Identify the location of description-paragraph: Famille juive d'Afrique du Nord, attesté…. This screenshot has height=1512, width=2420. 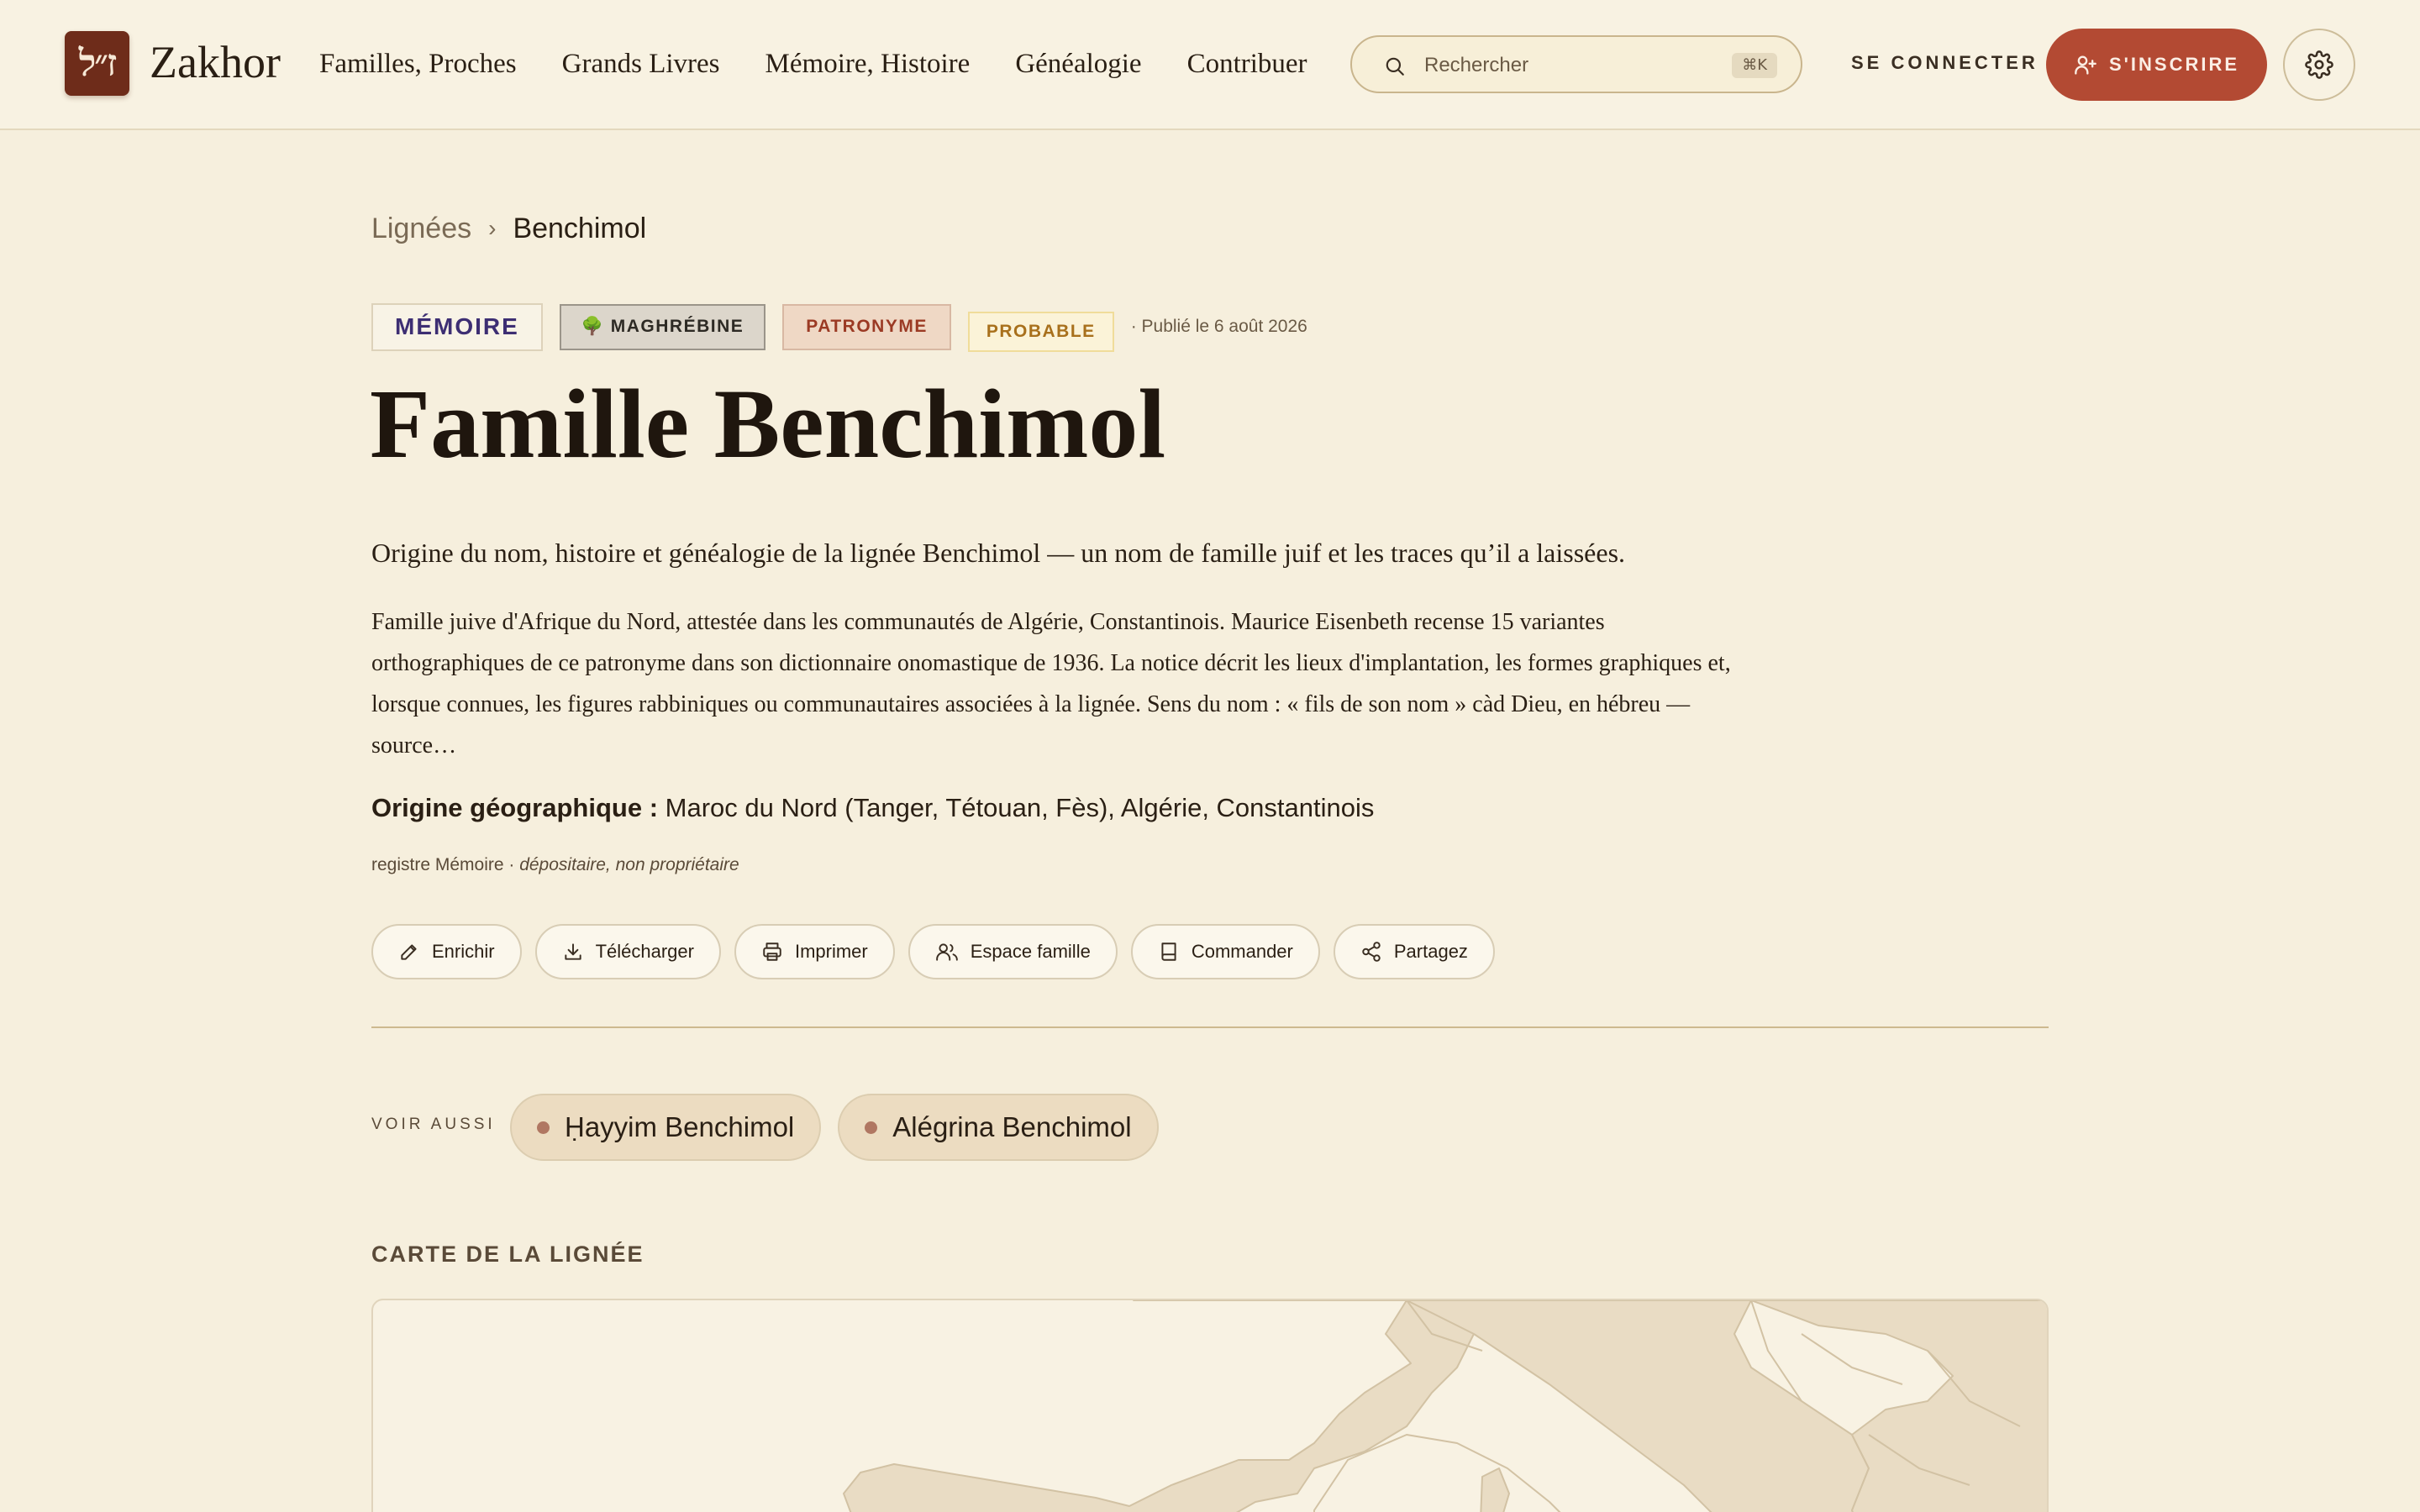
(1051, 684).